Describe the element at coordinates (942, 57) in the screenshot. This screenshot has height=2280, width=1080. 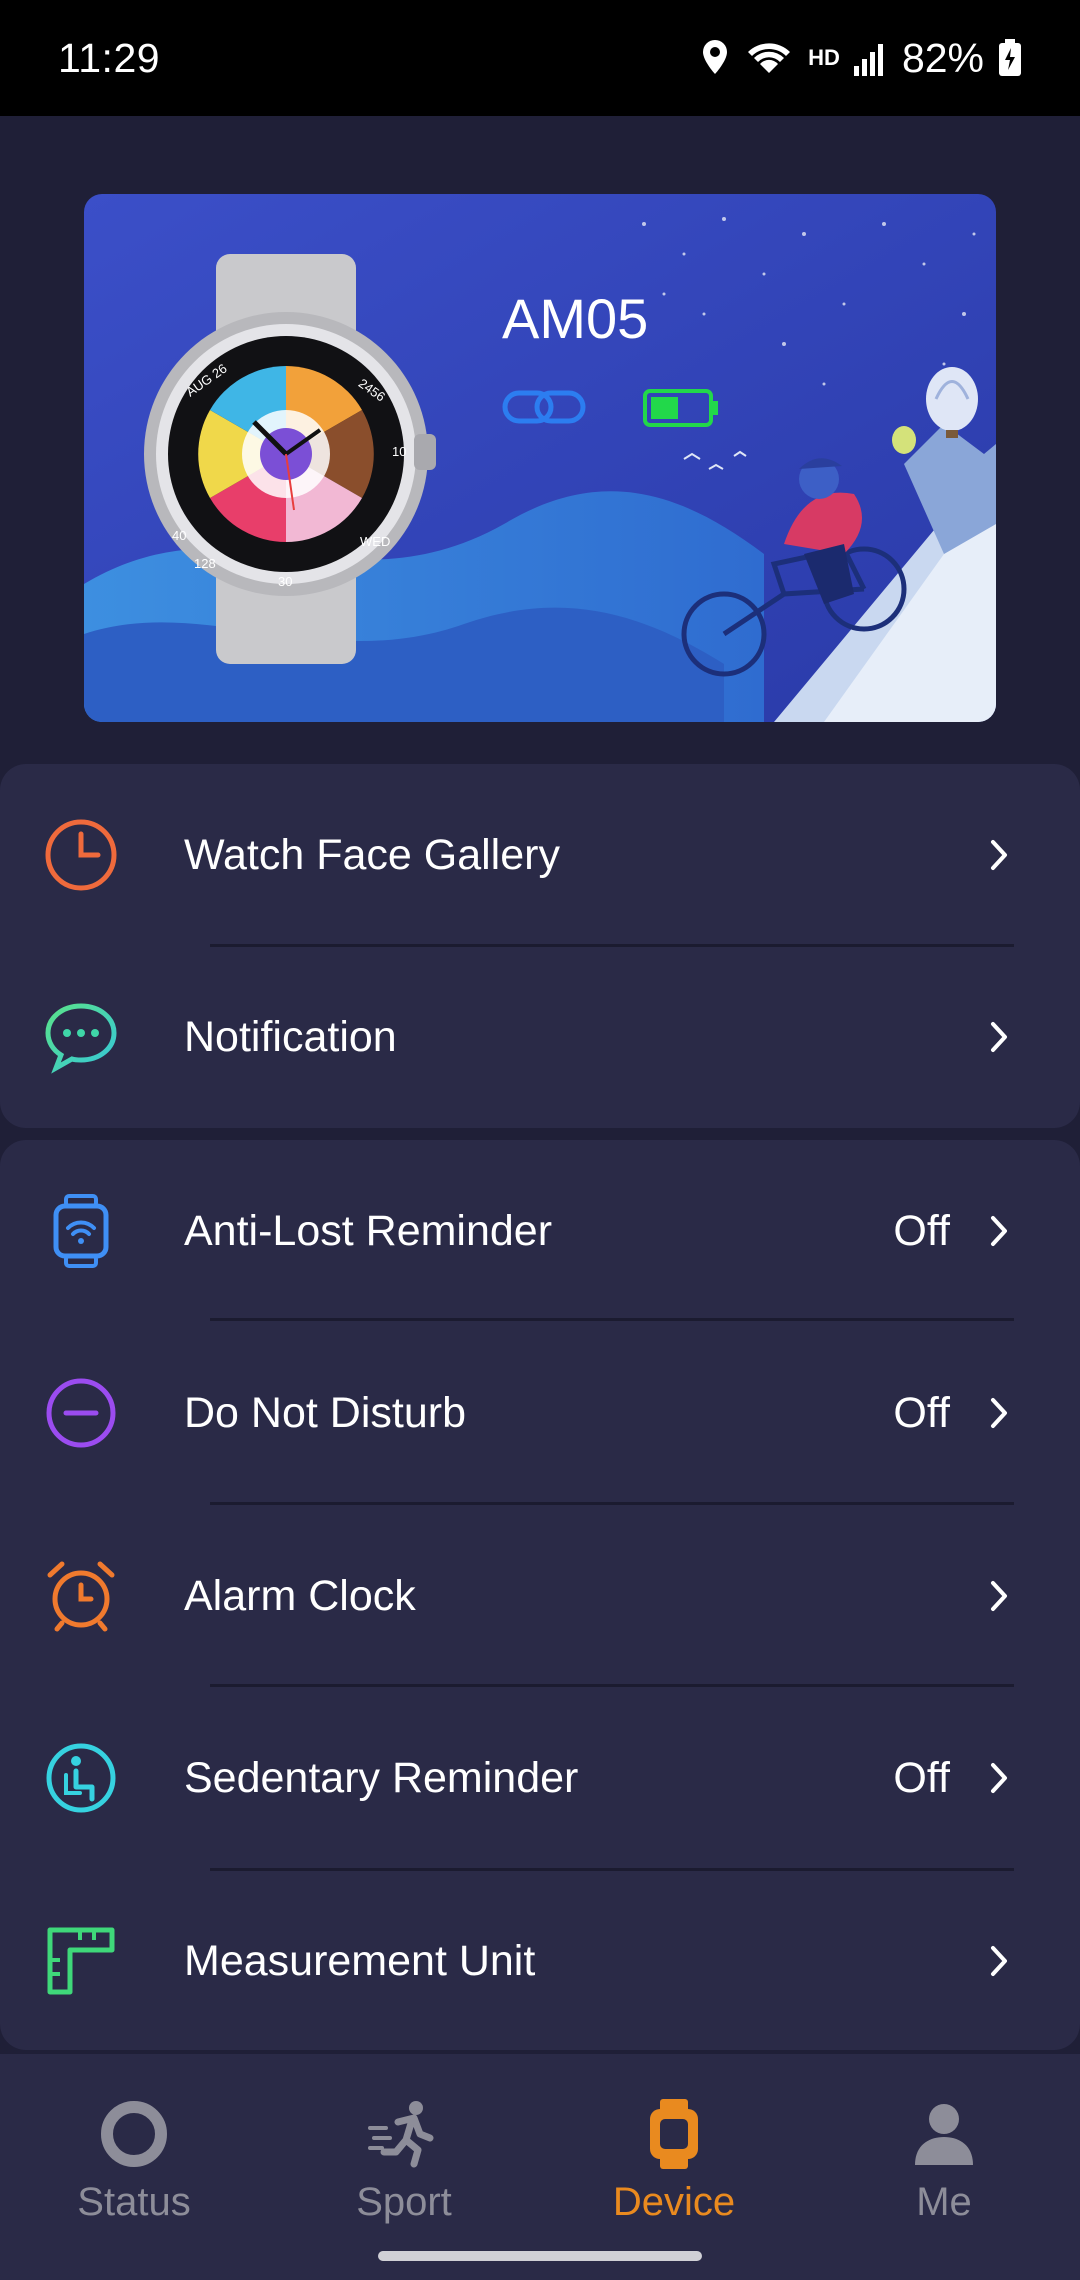
I see `battery-percent: 82%` at that location.